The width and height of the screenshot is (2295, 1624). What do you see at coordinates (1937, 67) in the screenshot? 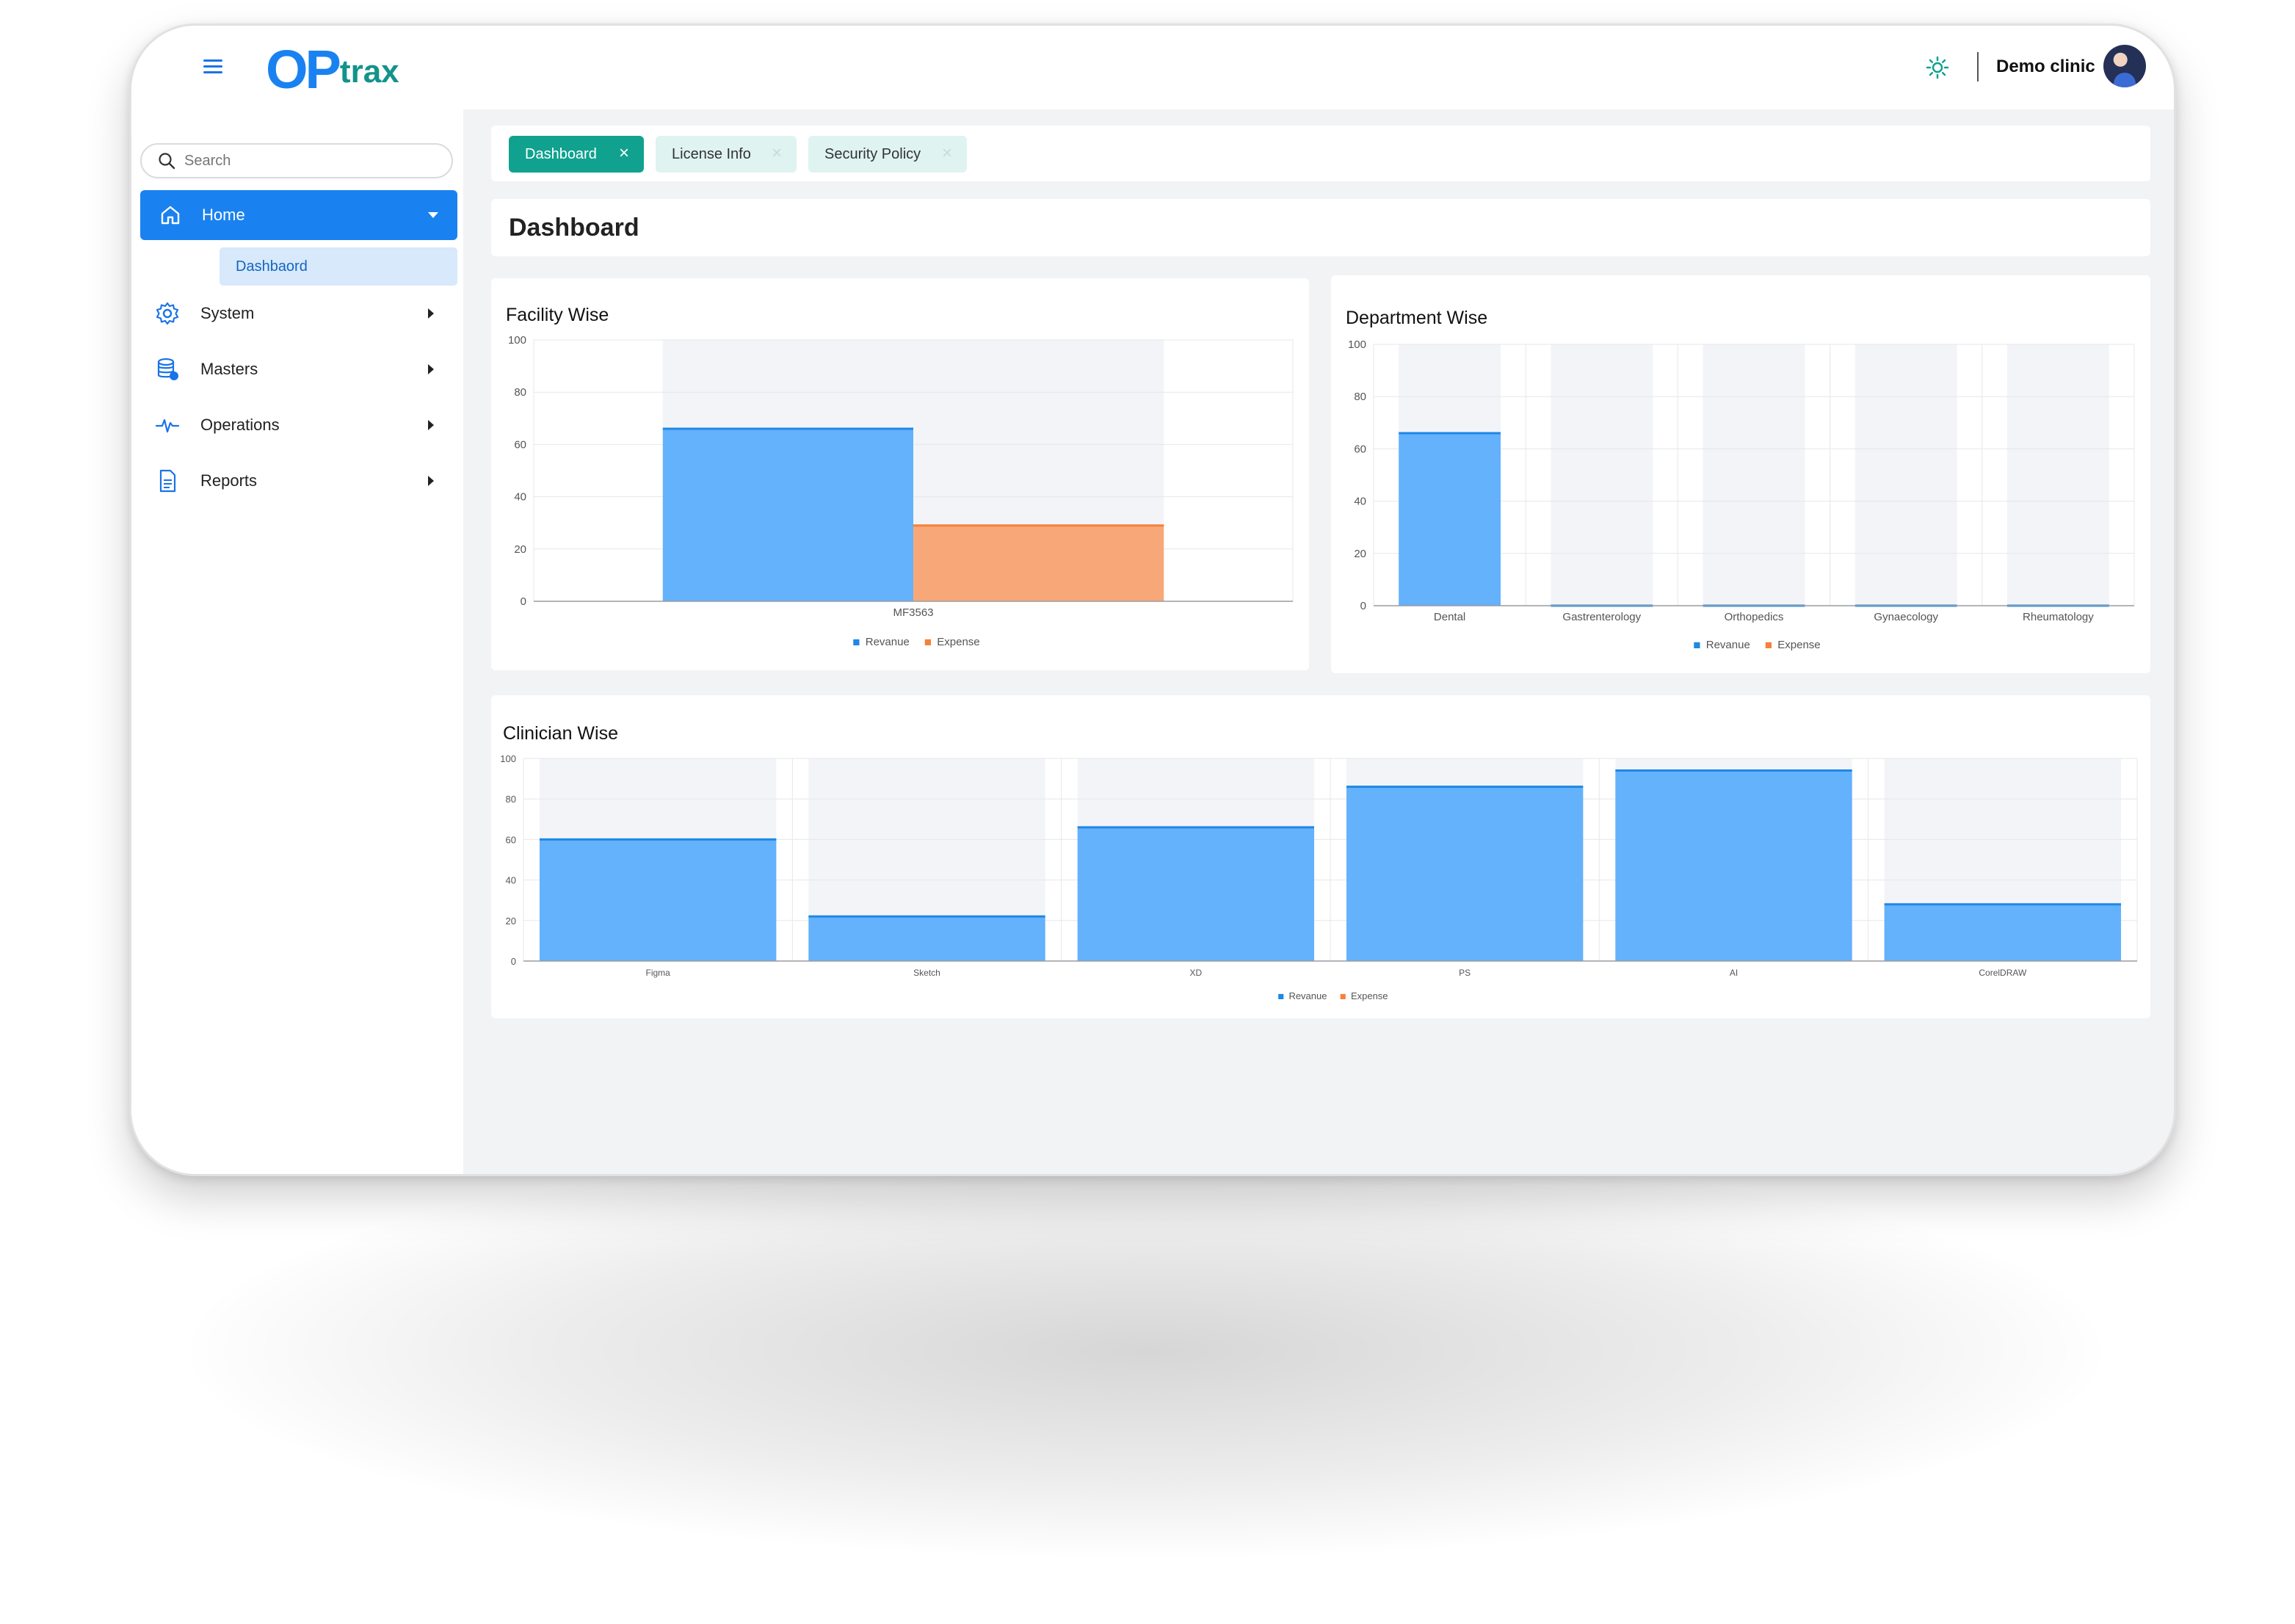
I see `theme-toggle-icon` at bounding box center [1937, 67].